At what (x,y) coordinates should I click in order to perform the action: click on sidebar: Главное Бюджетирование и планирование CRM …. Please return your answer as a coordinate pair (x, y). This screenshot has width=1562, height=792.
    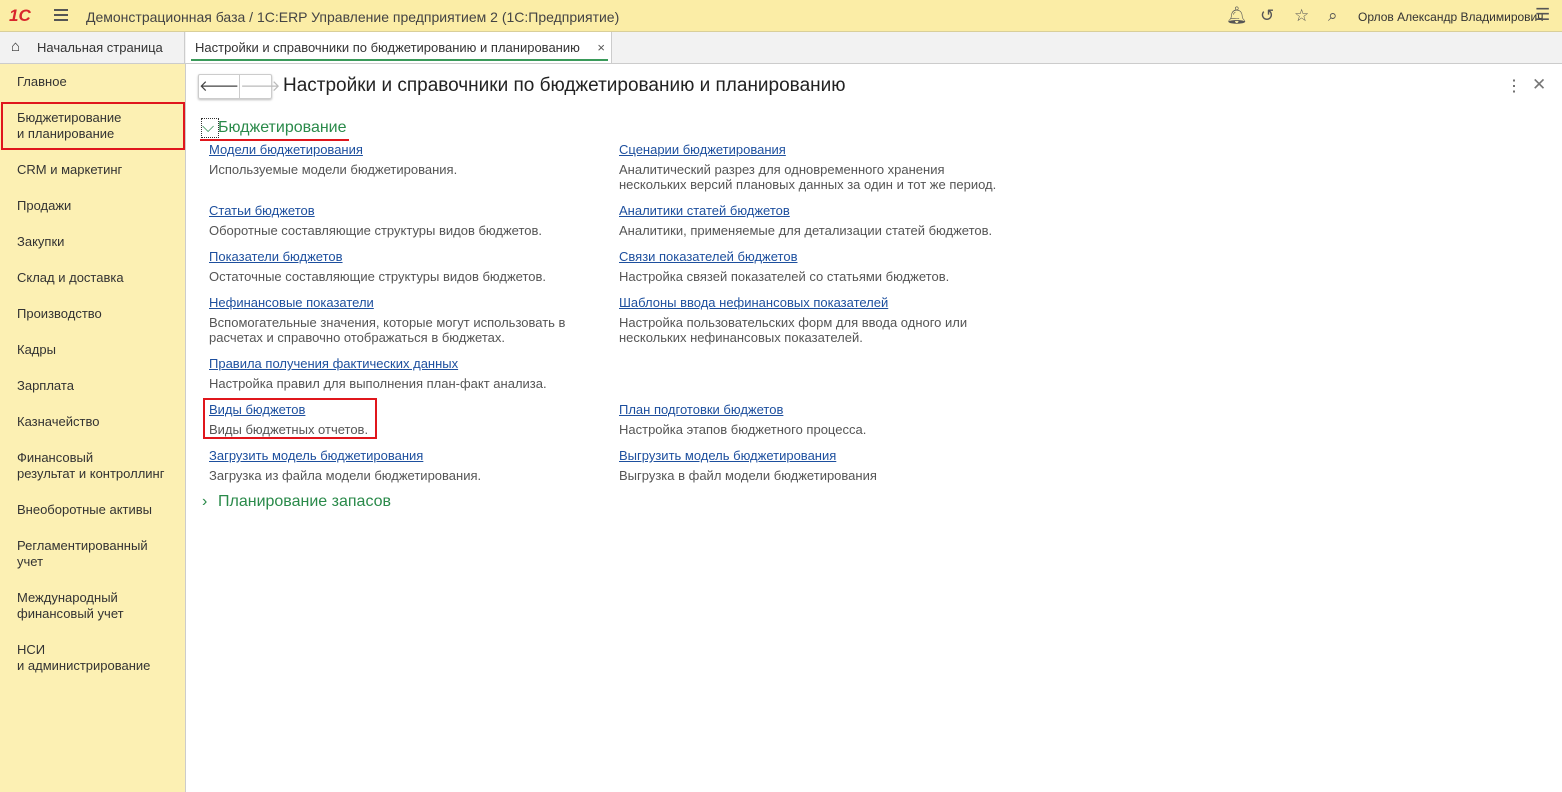
    Looking at the image, I should click on (93, 428).